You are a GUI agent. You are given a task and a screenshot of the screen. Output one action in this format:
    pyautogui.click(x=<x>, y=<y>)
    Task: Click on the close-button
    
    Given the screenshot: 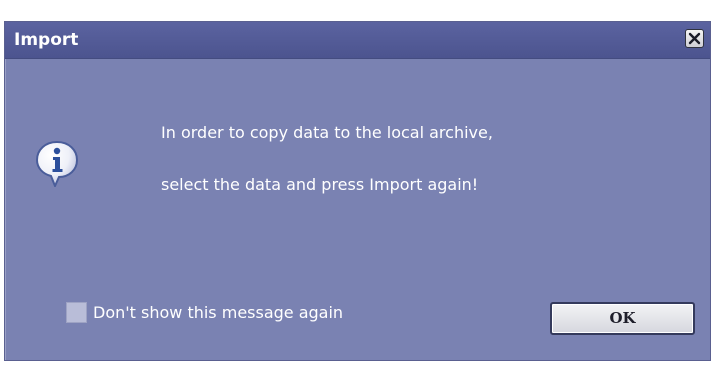 What is the action you would take?
    pyautogui.click(x=694, y=38)
    